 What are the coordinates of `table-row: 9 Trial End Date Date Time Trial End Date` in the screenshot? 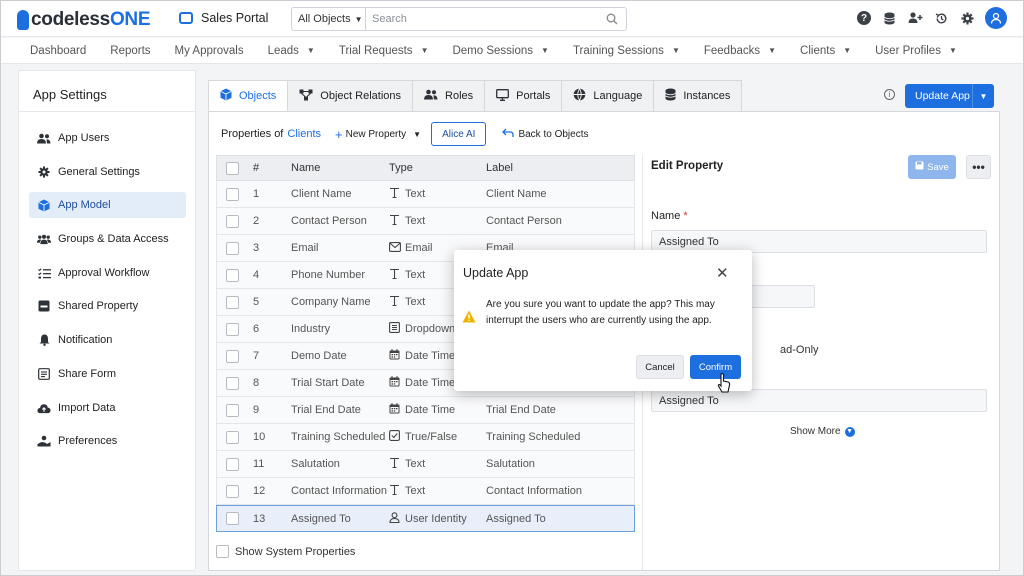 It's located at (425, 410).